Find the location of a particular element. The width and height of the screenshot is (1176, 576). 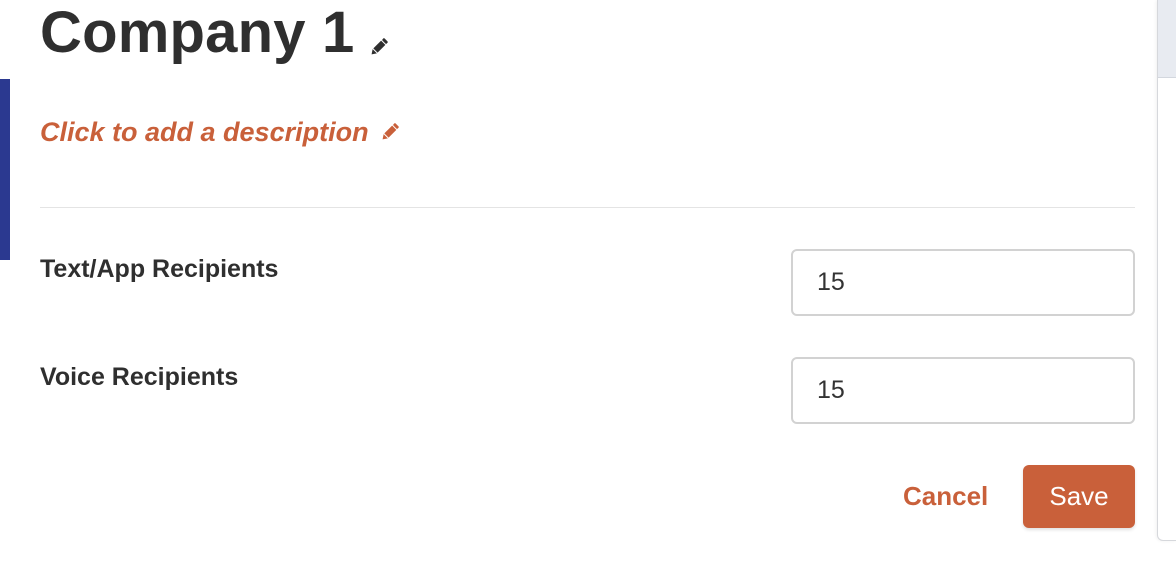

text-app-recipients-input is located at coordinates (963, 282).